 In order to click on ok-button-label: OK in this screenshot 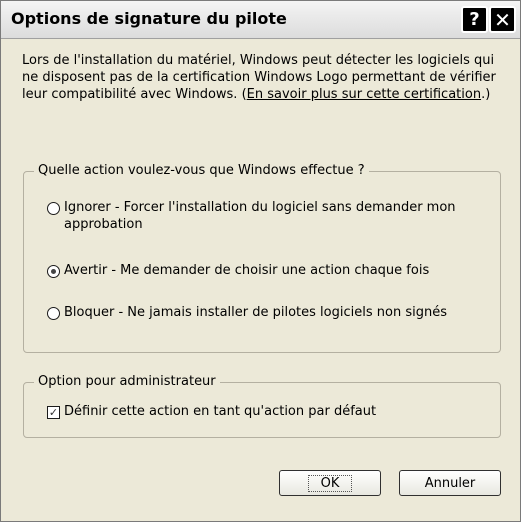, I will do `click(330, 483)`.